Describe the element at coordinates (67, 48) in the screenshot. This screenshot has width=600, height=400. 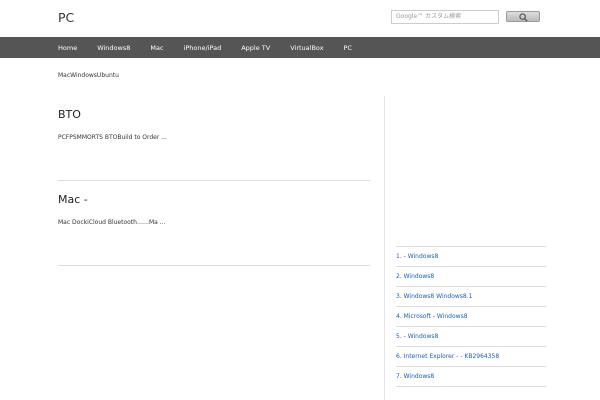
I see `nav-item-home: Home` at that location.